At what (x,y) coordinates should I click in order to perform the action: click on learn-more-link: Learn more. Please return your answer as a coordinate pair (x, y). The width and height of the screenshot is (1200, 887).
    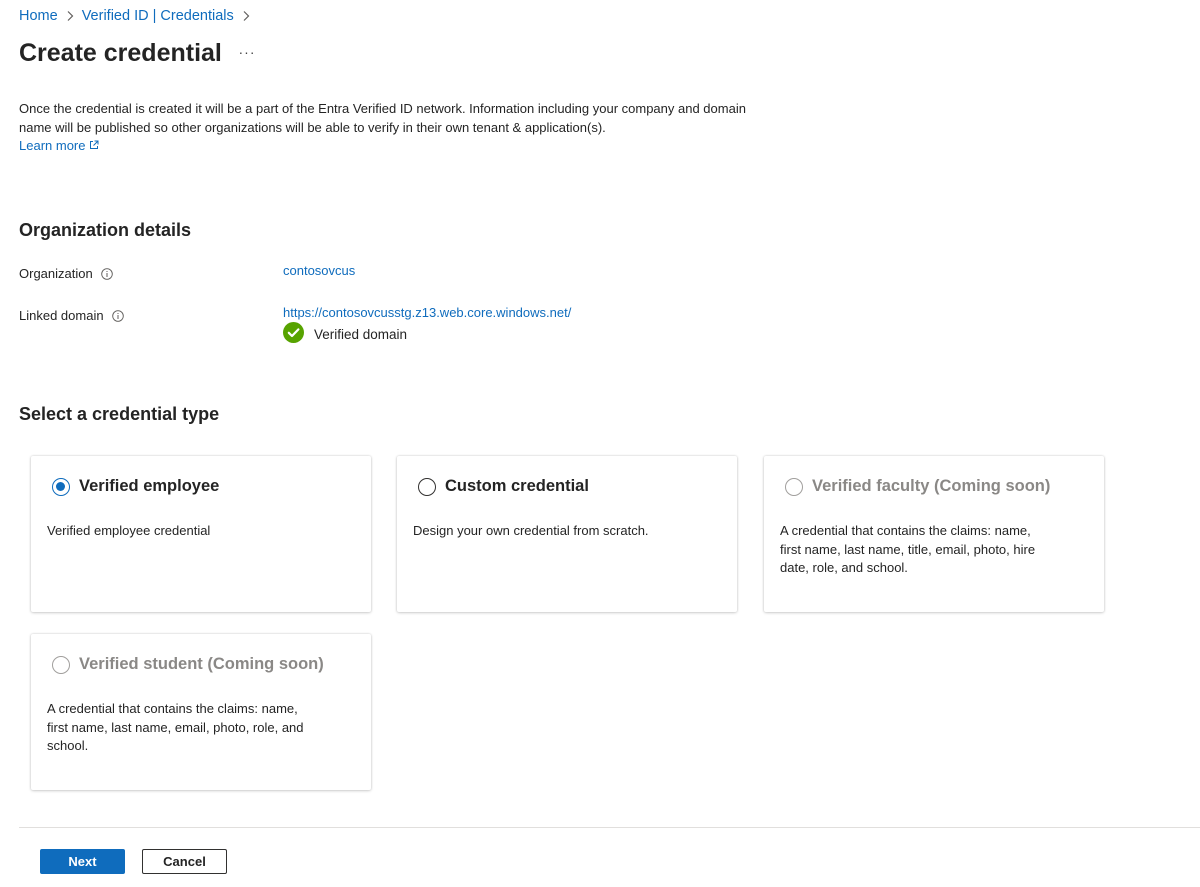
    Looking at the image, I should click on (59, 146).